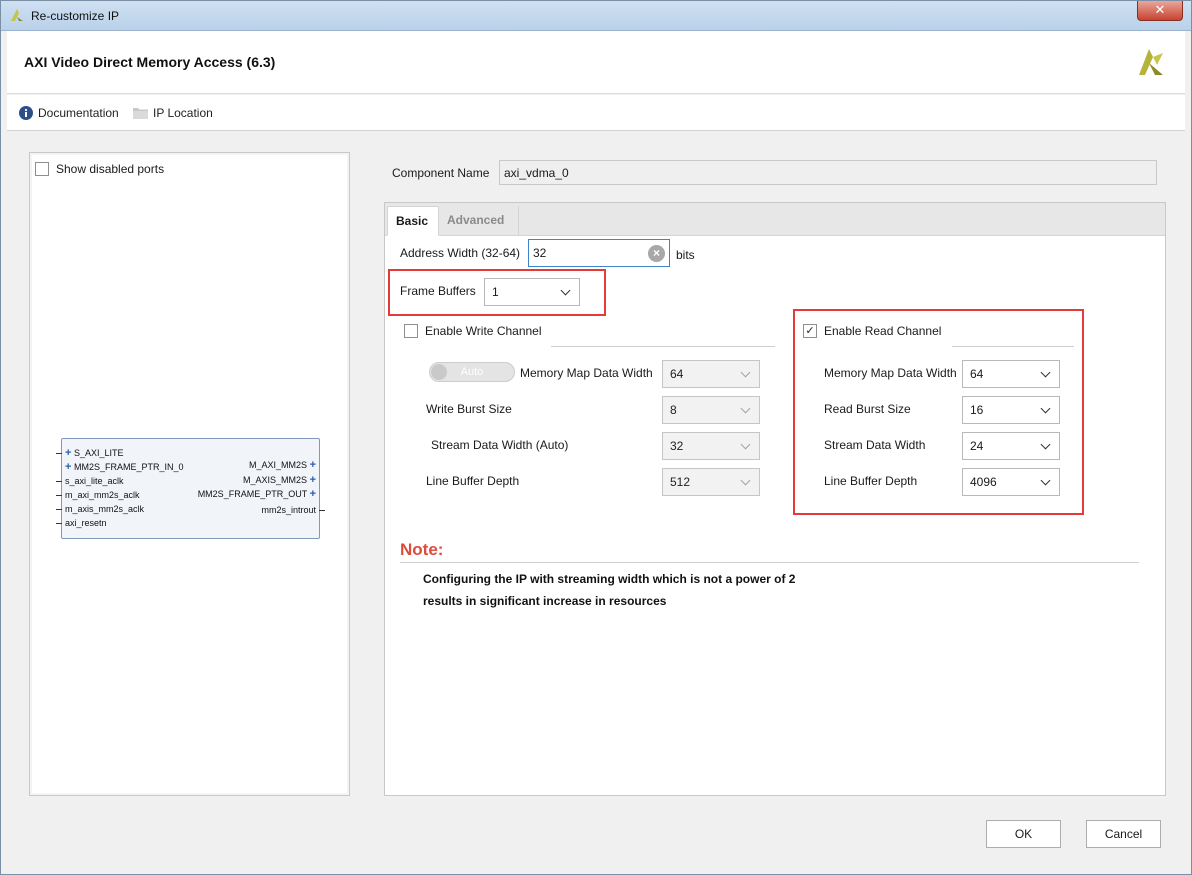 This screenshot has width=1192, height=875. What do you see at coordinates (685, 255) in the screenshot?
I see `bits-label: bits` at bounding box center [685, 255].